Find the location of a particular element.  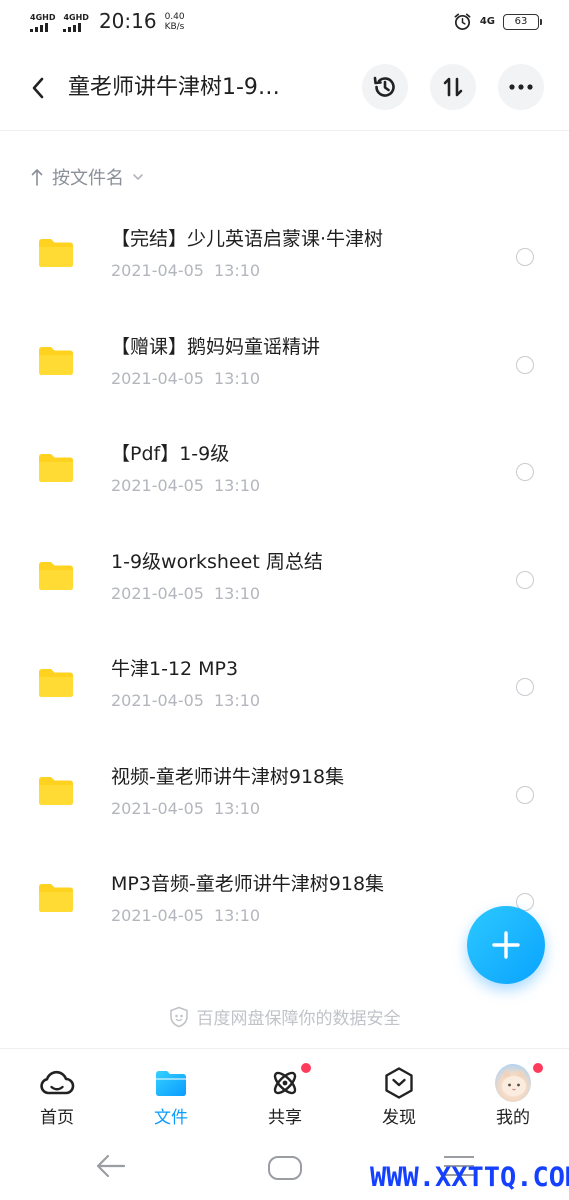

sim1-label: 4GHD is located at coordinates (43, 17).